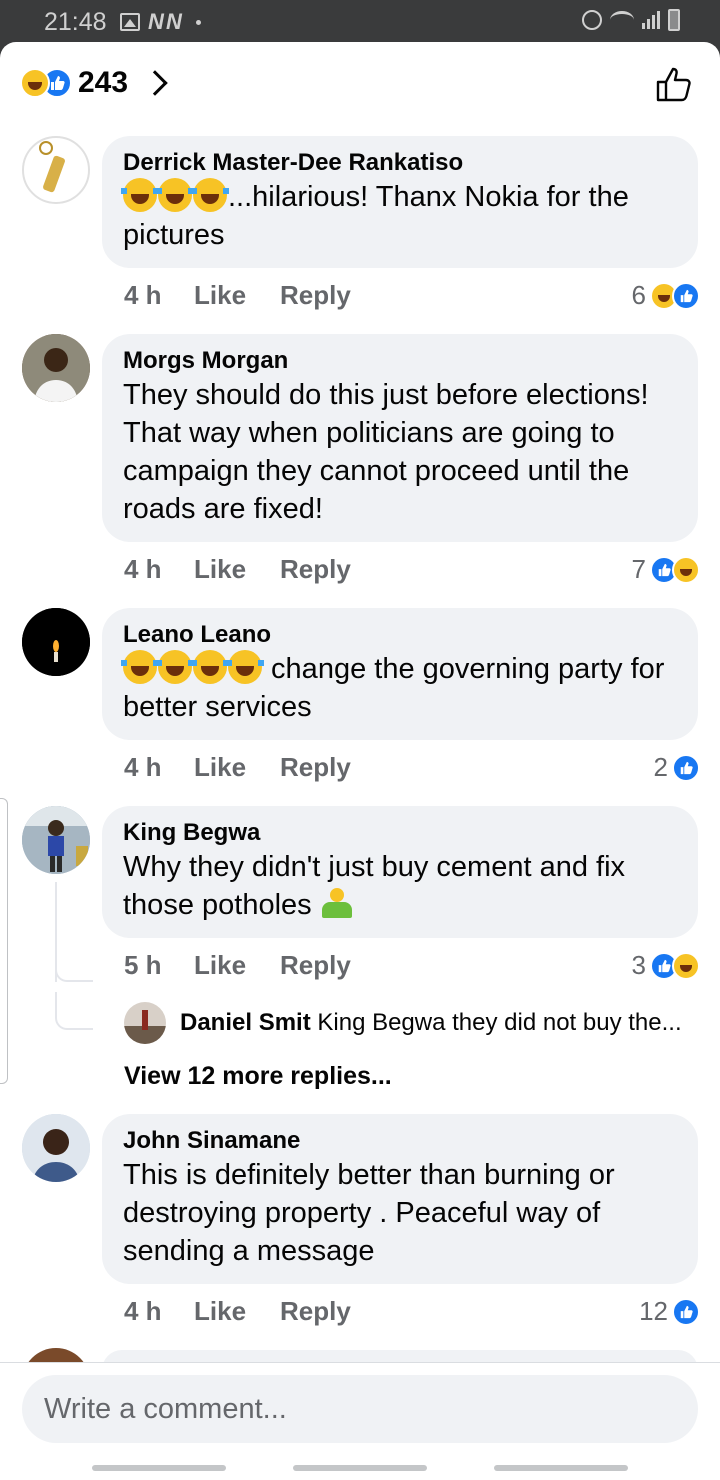  Describe the element at coordinates (130, 22) in the screenshot. I see `gallery-icon` at that location.